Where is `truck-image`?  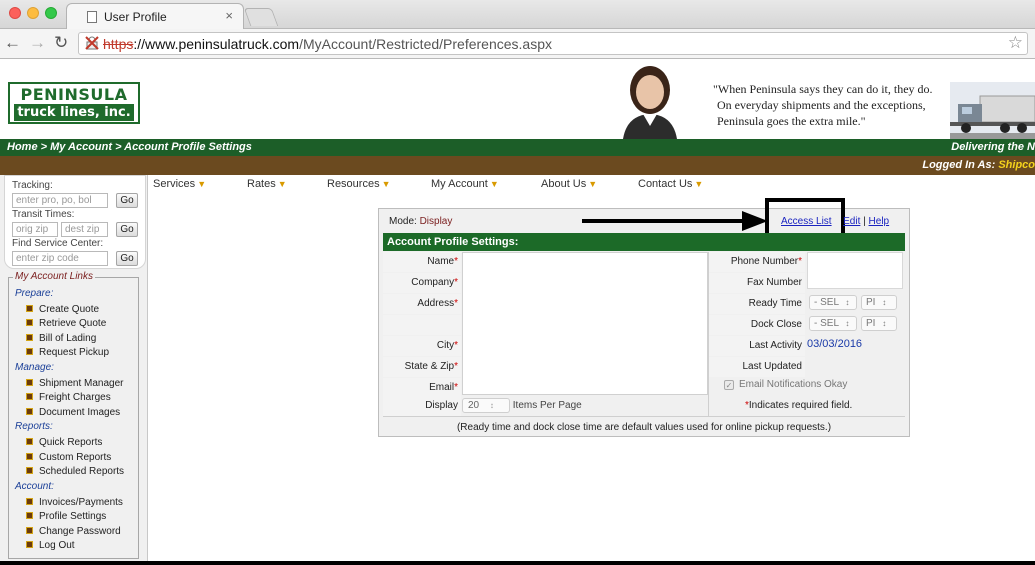
truck-image is located at coordinates (992, 110).